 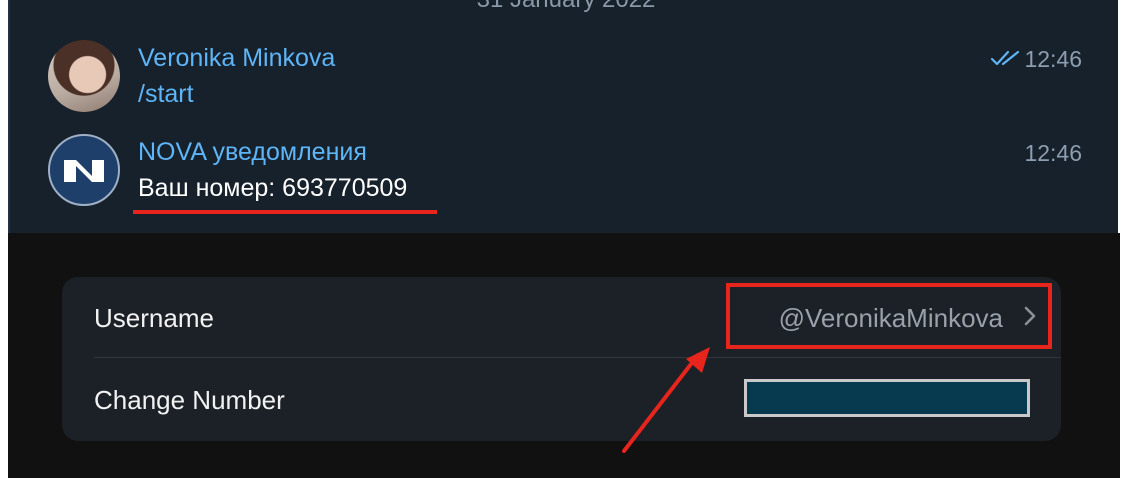 I want to click on row-label: Username, so click(x=154, y=318).